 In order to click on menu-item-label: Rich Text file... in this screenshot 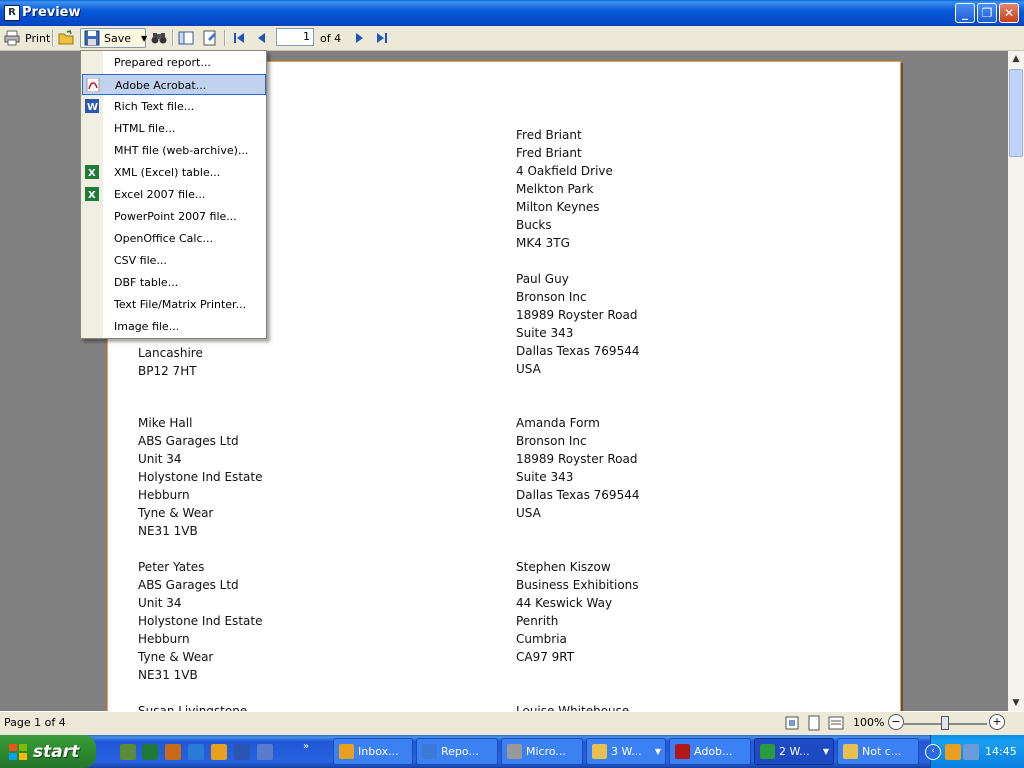, I will do `click(154, 106)`.